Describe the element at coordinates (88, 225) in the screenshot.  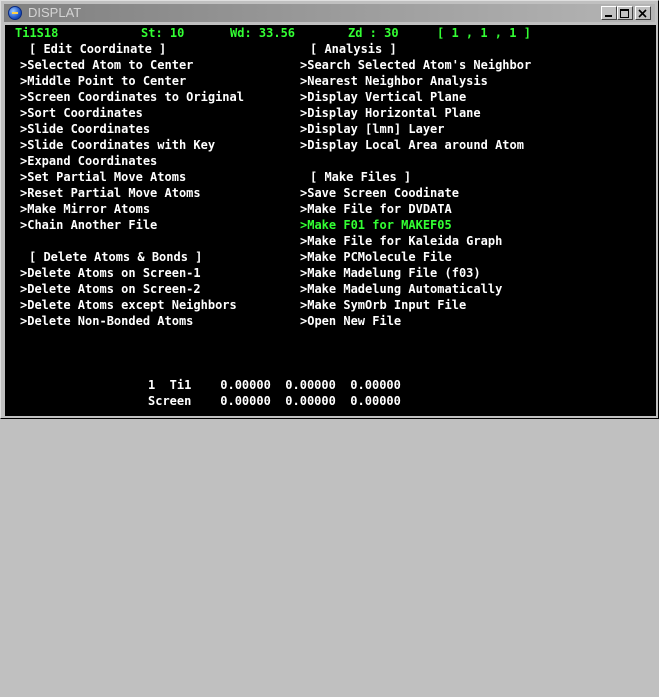
I see `menu-item: >Chain Another File` at that location.